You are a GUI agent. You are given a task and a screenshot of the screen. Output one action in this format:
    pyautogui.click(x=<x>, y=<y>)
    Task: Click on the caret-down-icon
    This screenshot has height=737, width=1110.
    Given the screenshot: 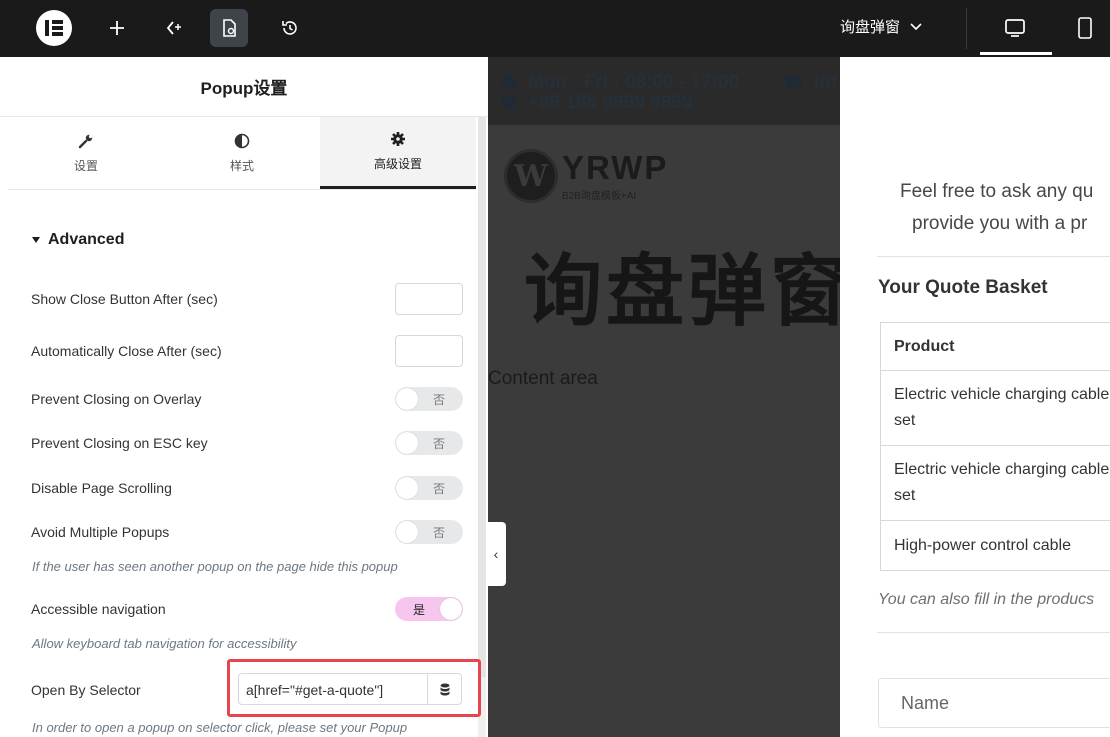 What is the action you would take?
    pyautogui.click(x=36, y=240)
    